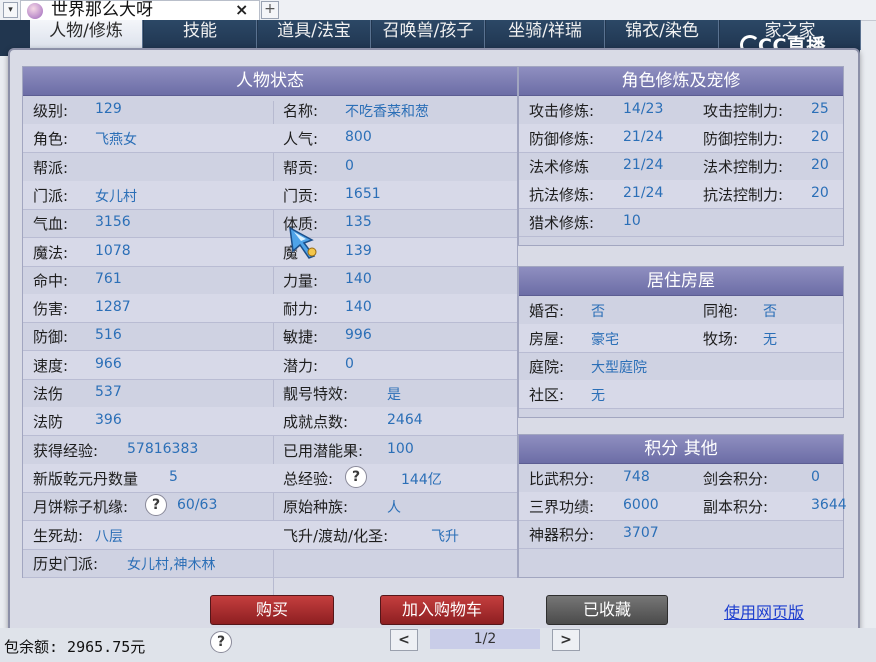 This screenshot has height=662, width=876. I want to click on points-row: 比武积分: 748 剑会积分: 0, so click(681, 478).